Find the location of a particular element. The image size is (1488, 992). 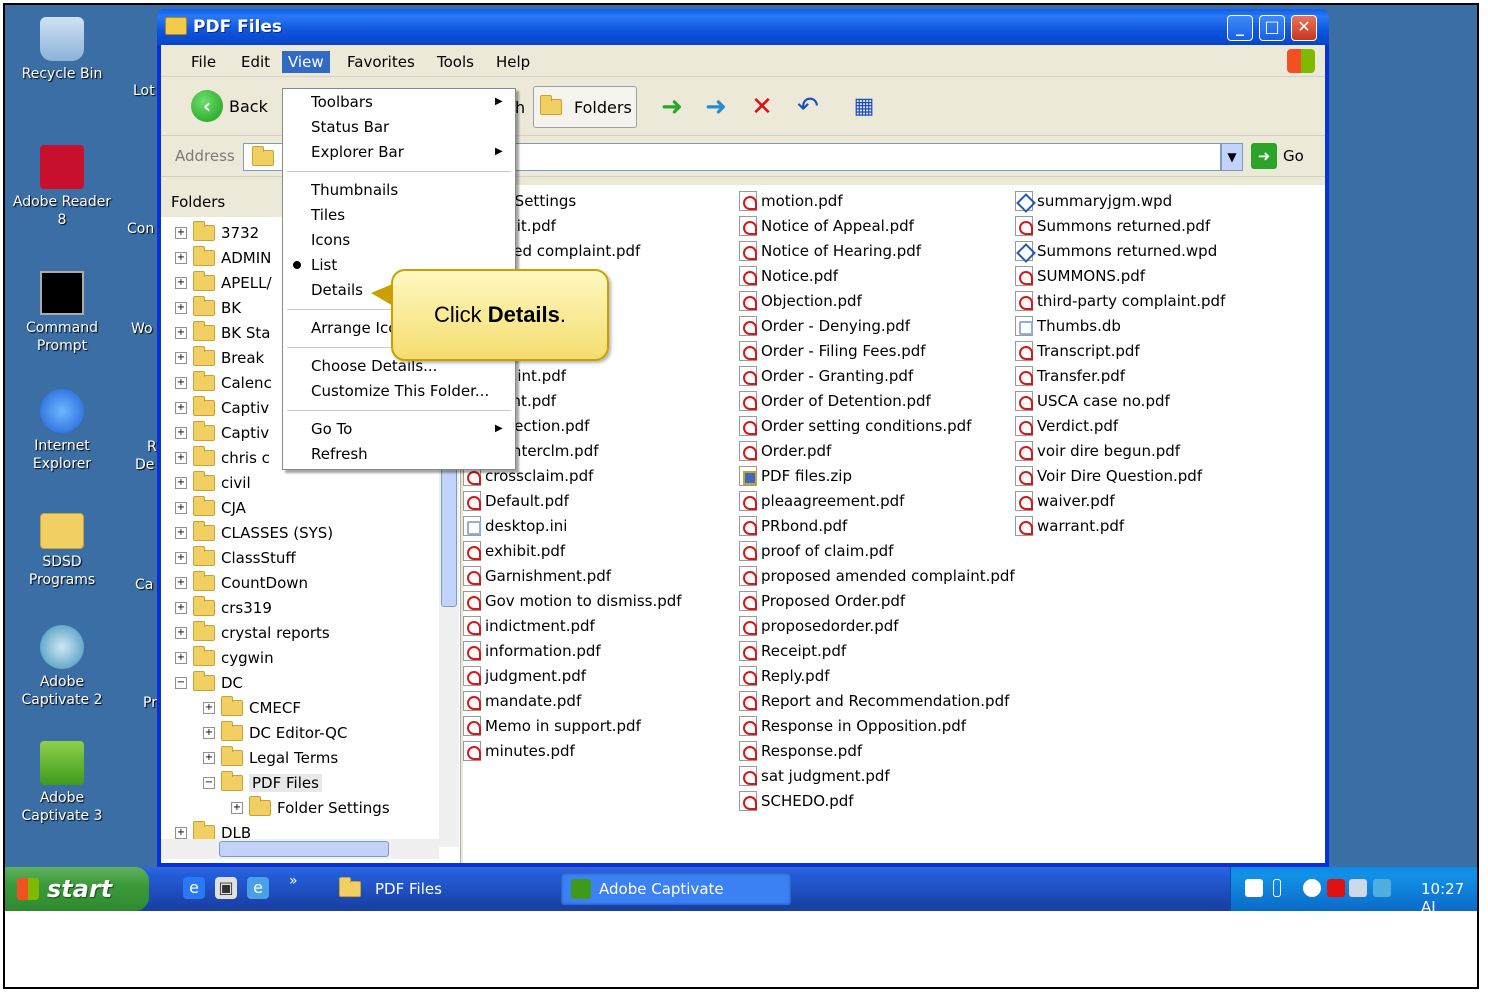

file-item: SCHEDO.pdf is located at coordinates (796, 801).